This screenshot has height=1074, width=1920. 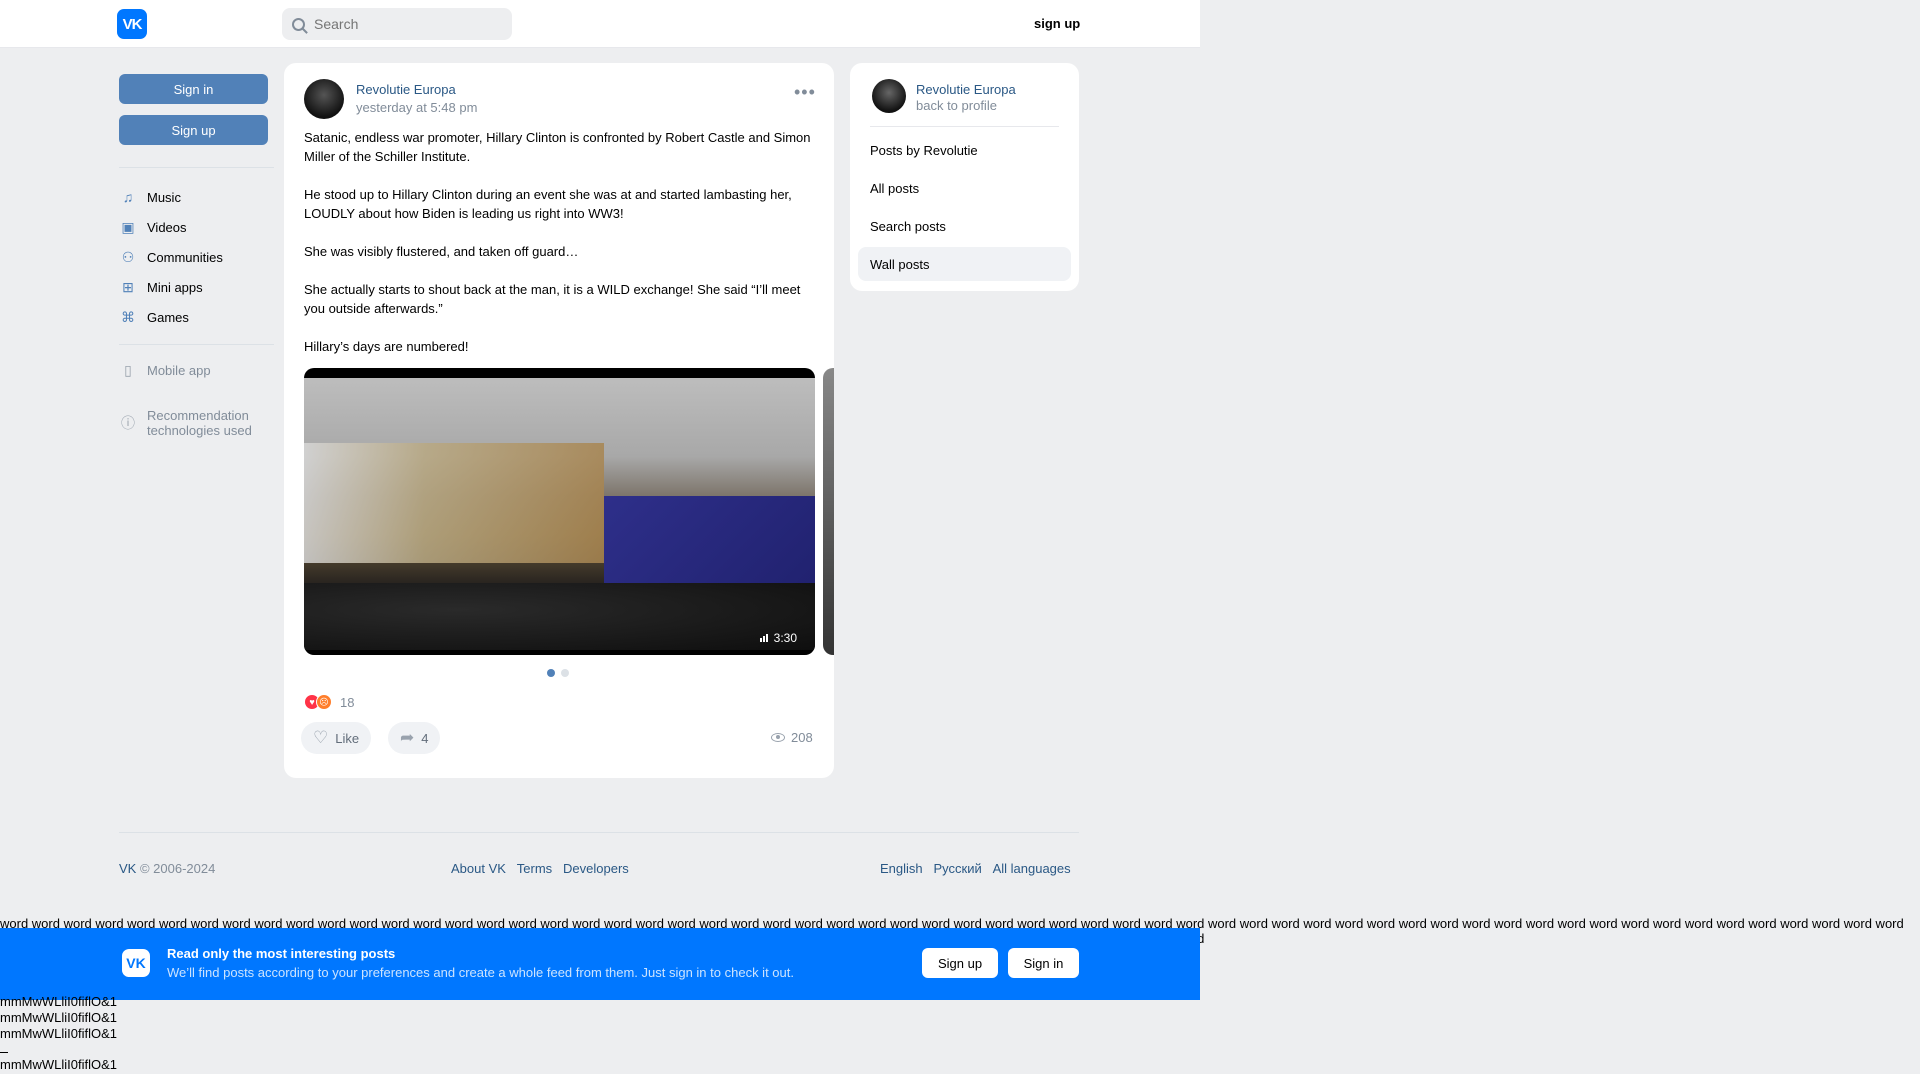 I want to click on music-icon: ♫, so click(x=128, y=197).